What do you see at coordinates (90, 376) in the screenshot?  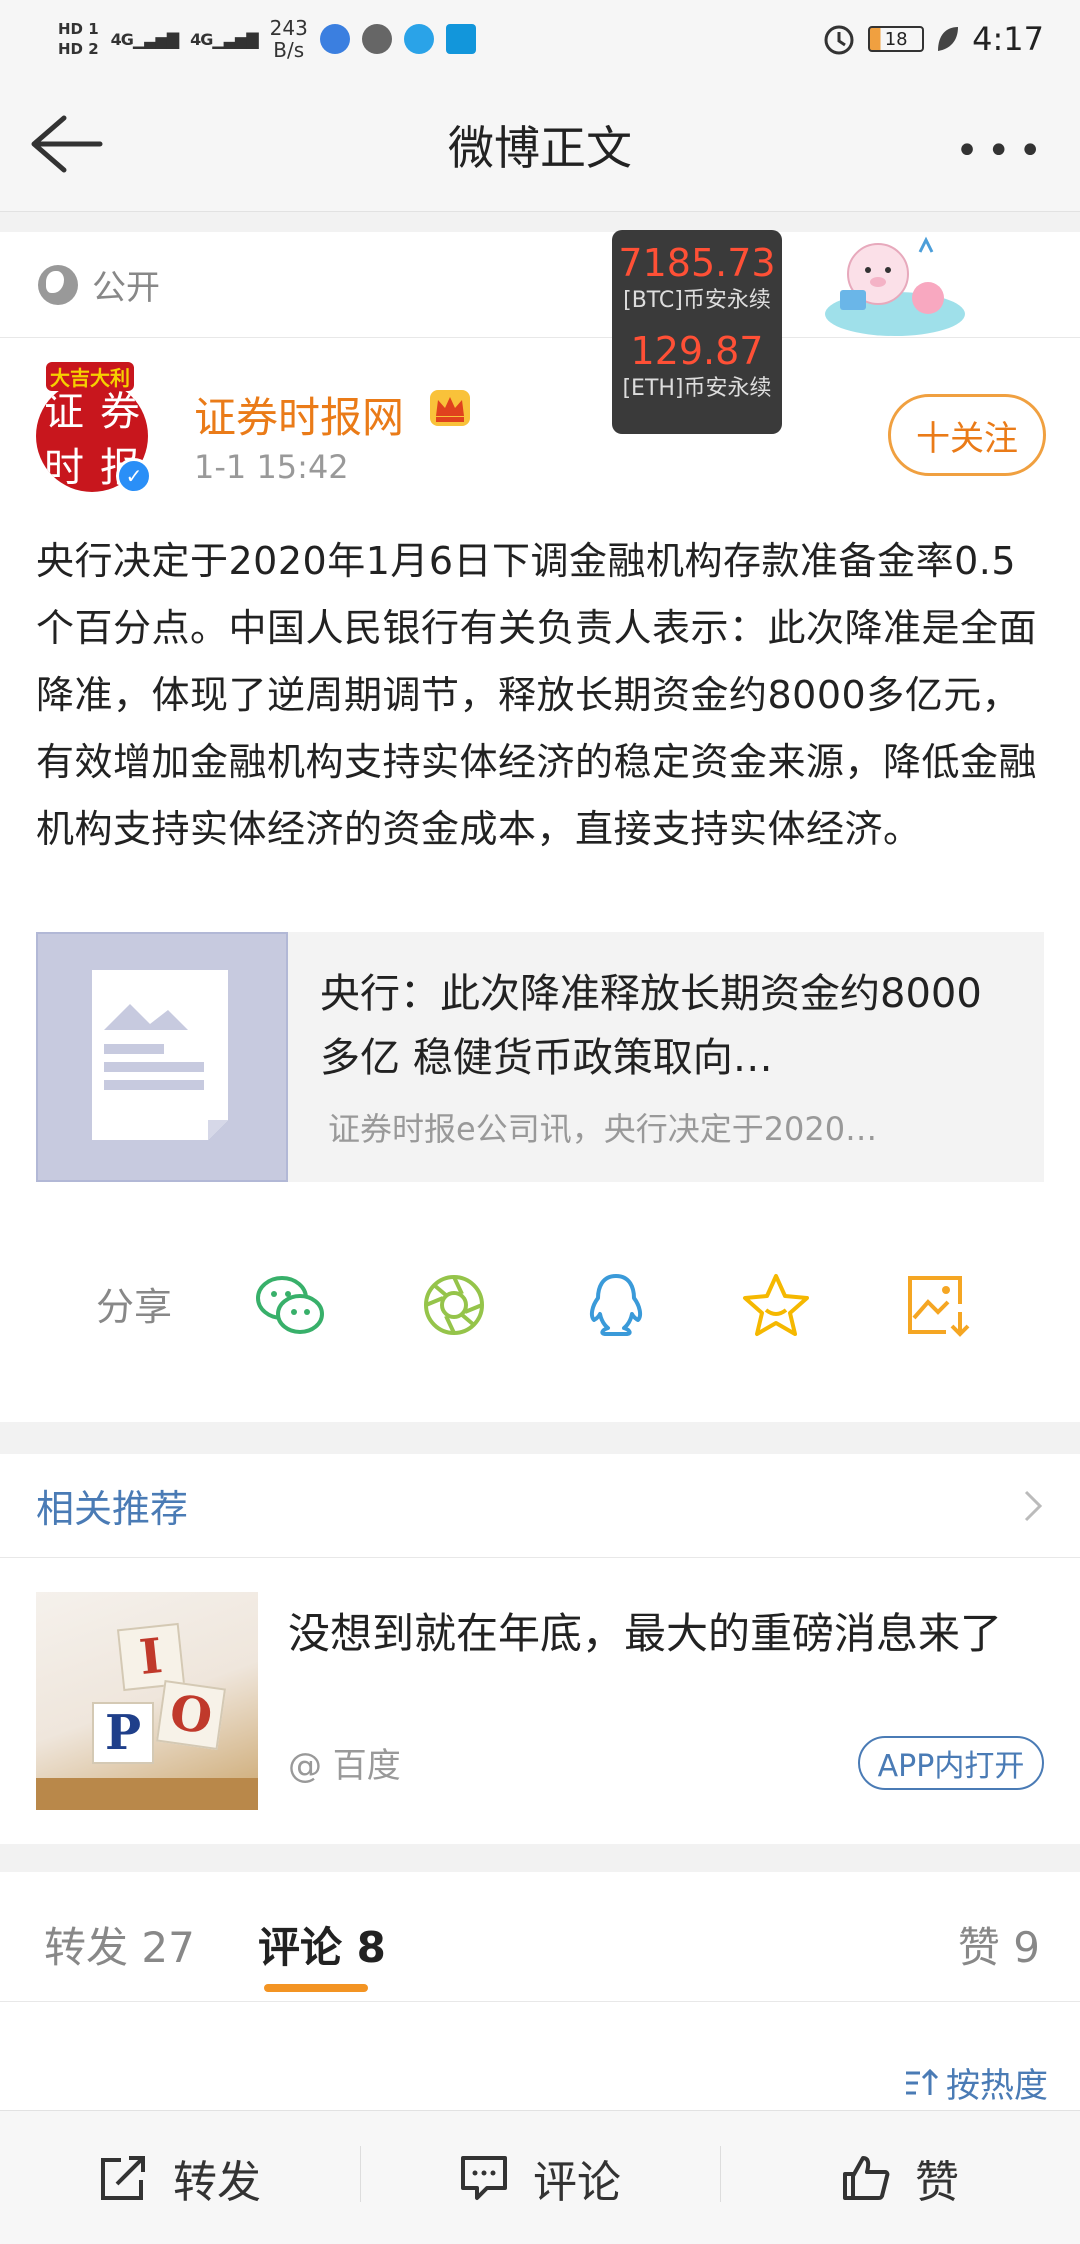 I see `avatar-banner: 大吉大利` at bounding box center [90, 376].